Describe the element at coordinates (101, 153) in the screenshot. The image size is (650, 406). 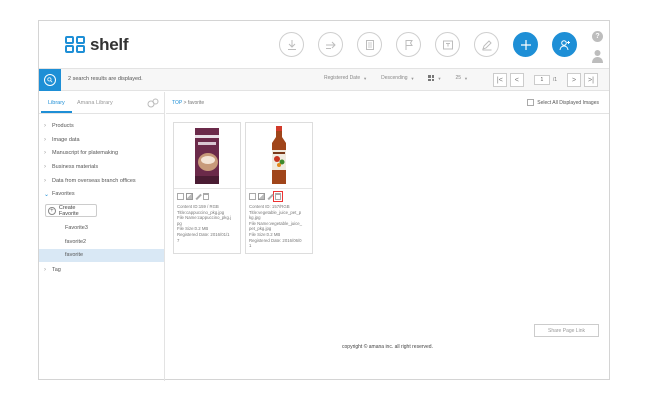
I see `tree-item-manuscript: › Manuscript for platemaking` at that location.